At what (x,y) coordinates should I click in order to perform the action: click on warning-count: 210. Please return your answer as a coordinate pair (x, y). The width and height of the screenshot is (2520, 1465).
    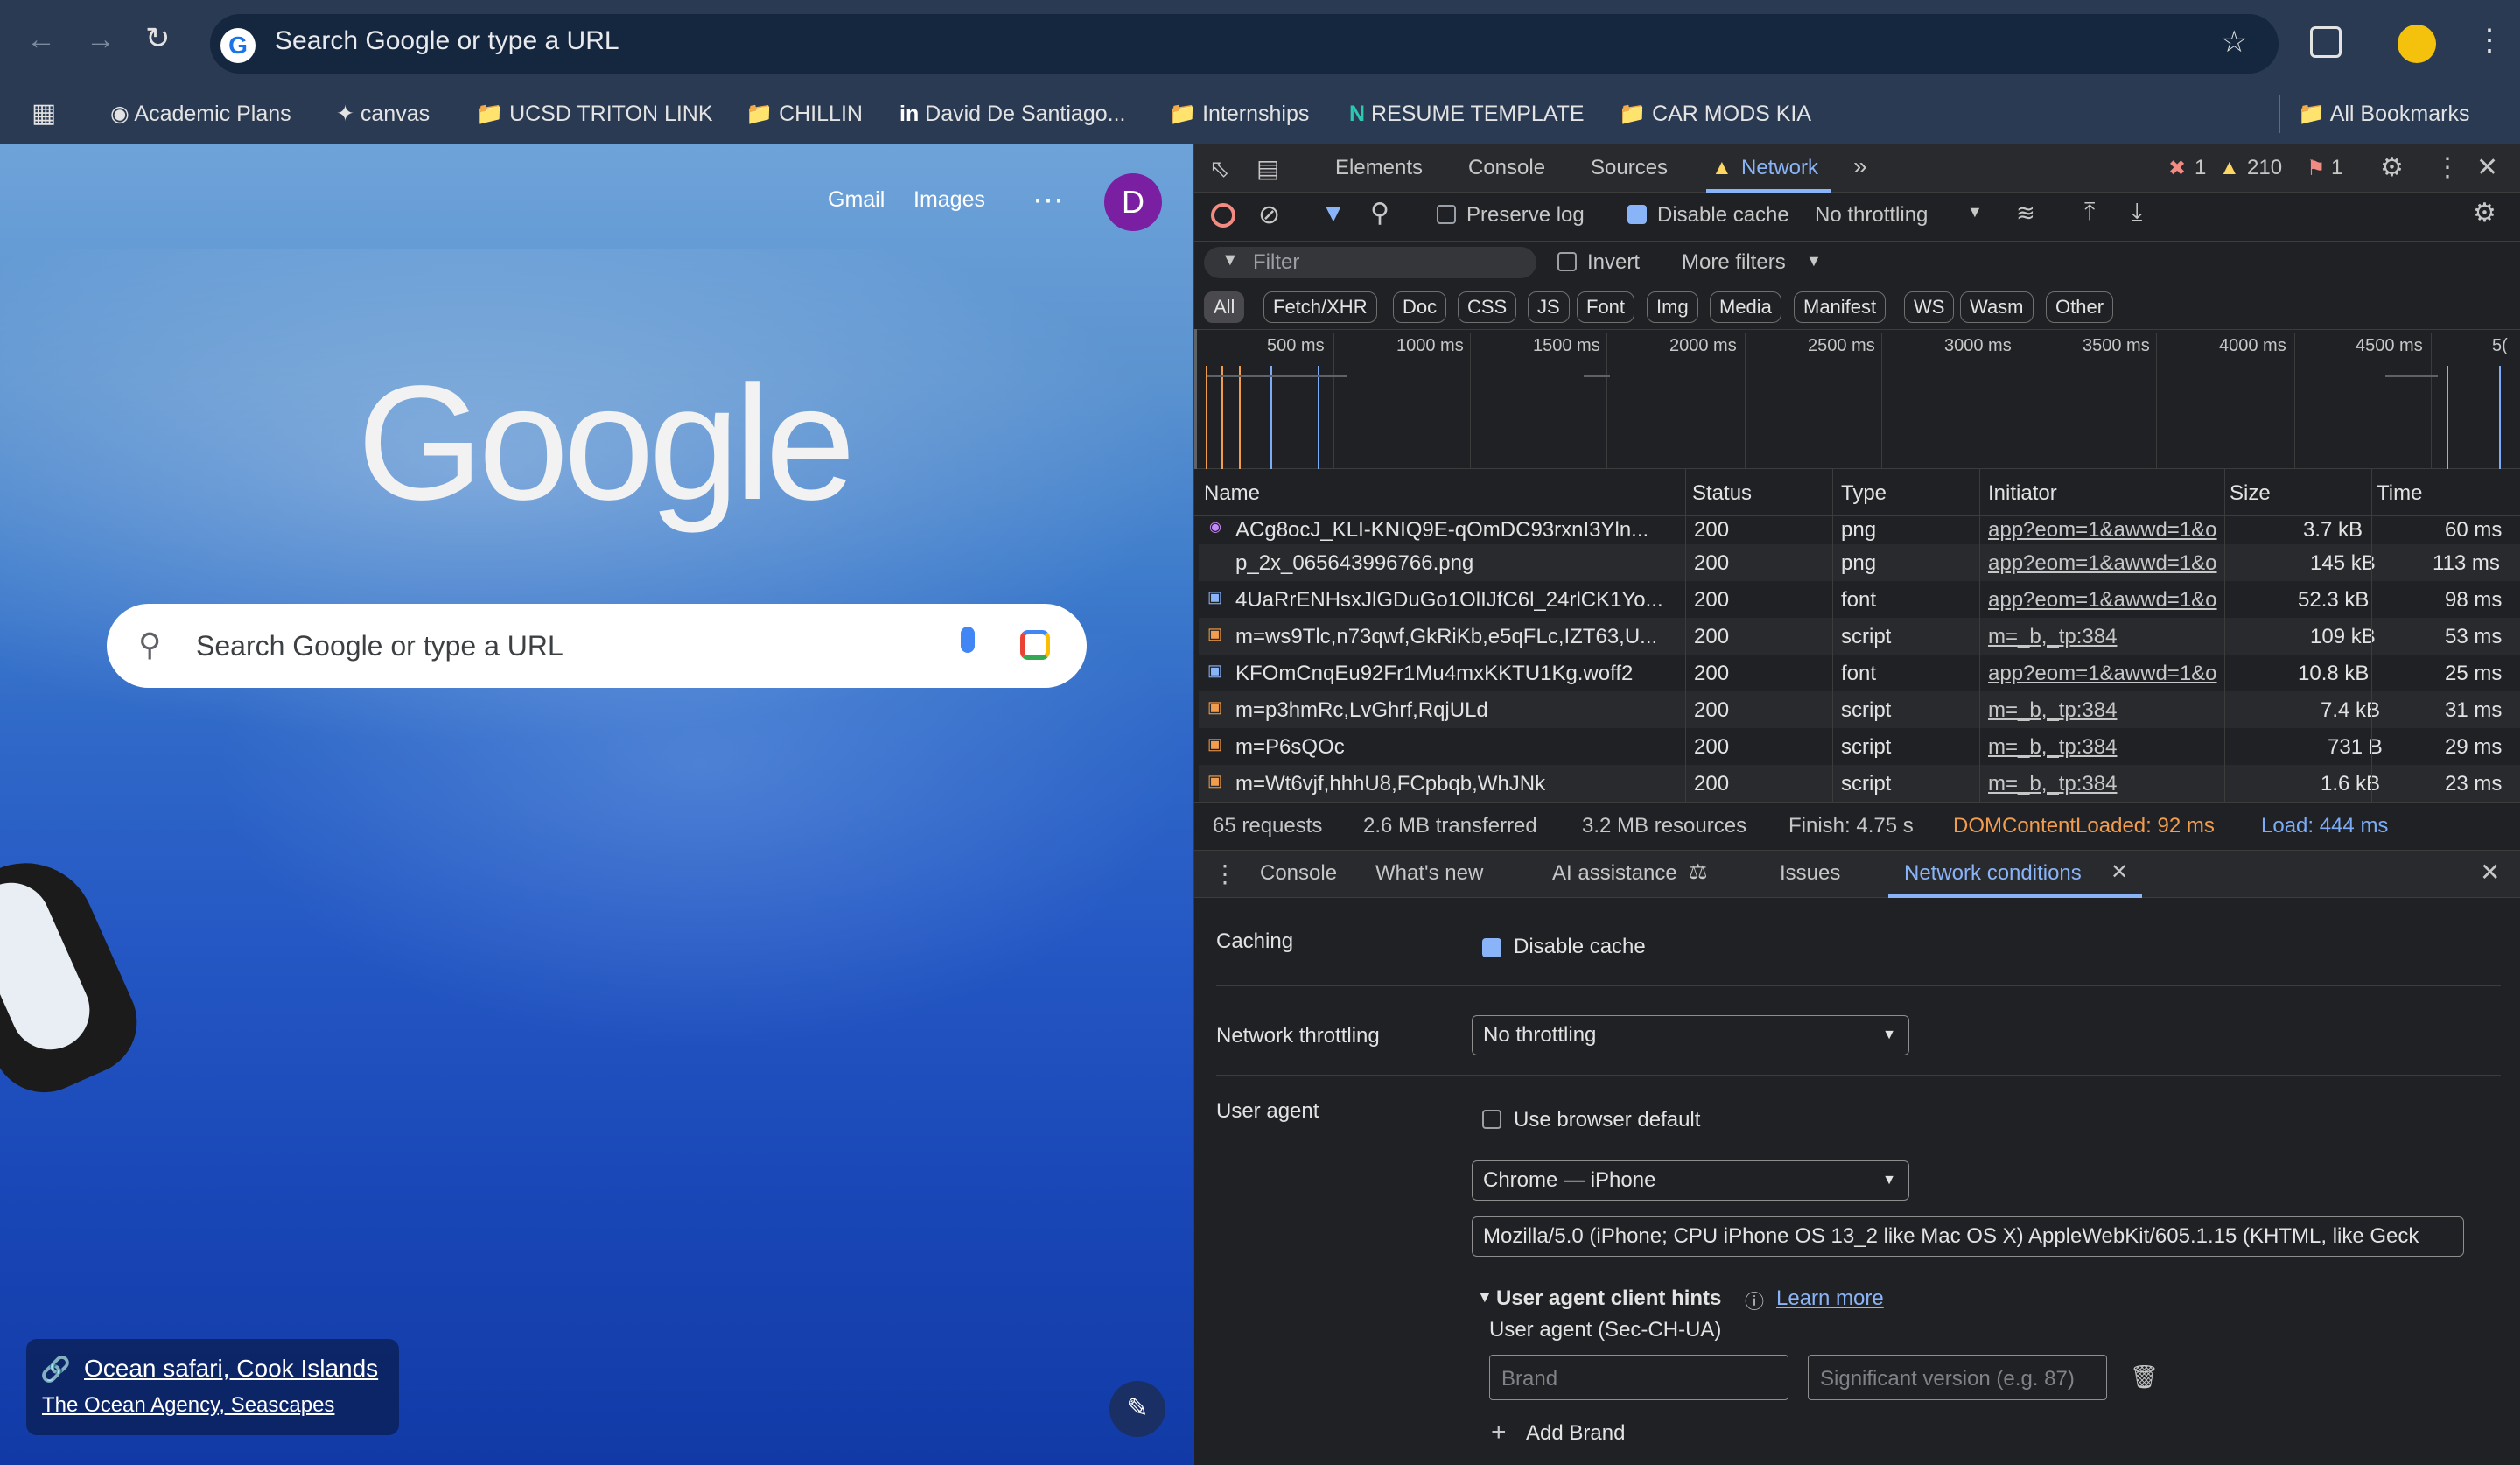
    Looking at the image, I should click on (2264, 168).